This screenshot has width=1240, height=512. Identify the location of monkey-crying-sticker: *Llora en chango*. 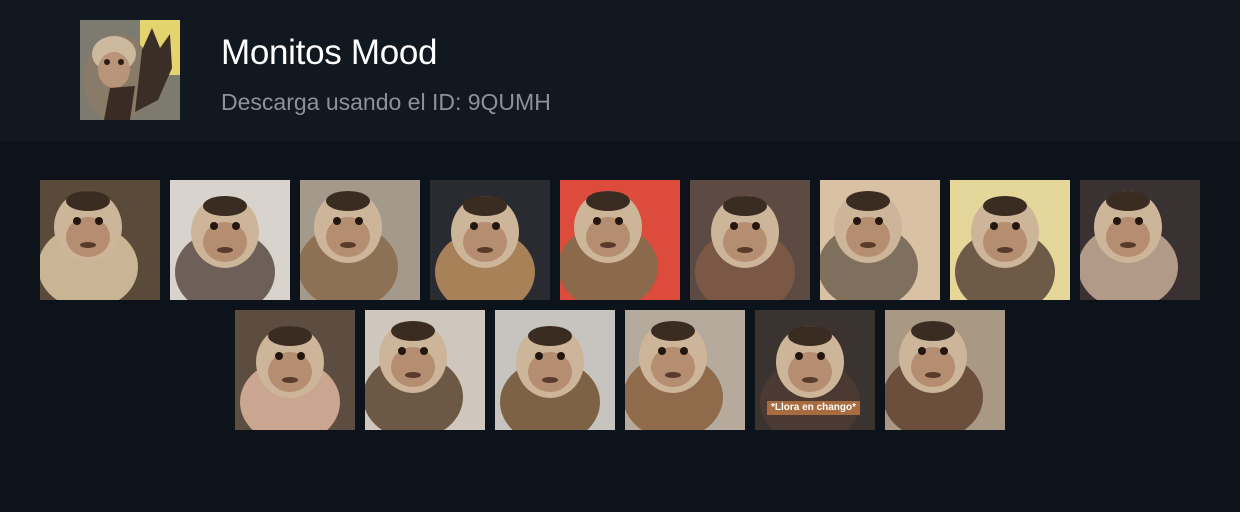
(815, 370).